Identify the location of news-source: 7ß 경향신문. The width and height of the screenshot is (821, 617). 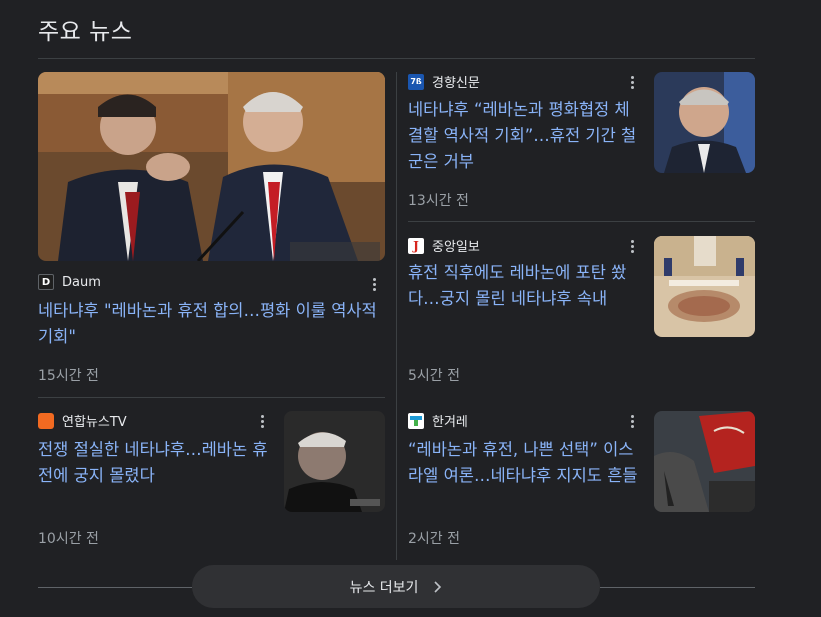
(444, 81).